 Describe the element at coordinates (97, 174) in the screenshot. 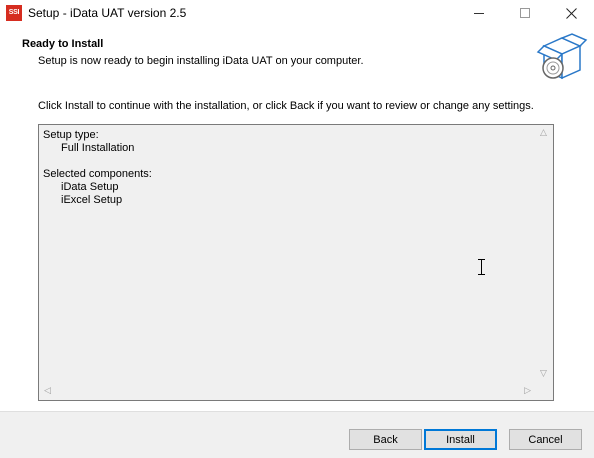

I see `components-label: Selected components:` at that location.